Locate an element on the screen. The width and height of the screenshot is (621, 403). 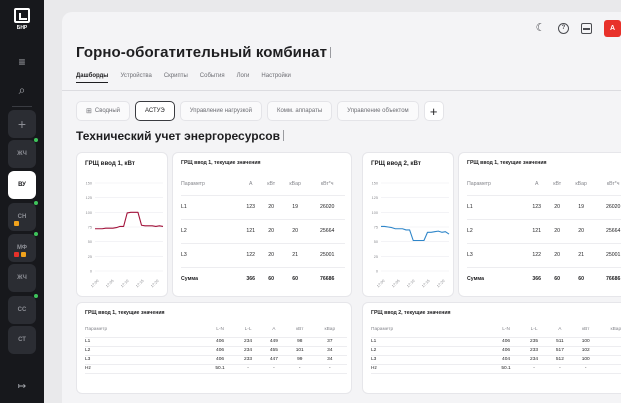
table-header-row: Параметр L-N L-L А кВт кВар is located at coordinates (496, 330).